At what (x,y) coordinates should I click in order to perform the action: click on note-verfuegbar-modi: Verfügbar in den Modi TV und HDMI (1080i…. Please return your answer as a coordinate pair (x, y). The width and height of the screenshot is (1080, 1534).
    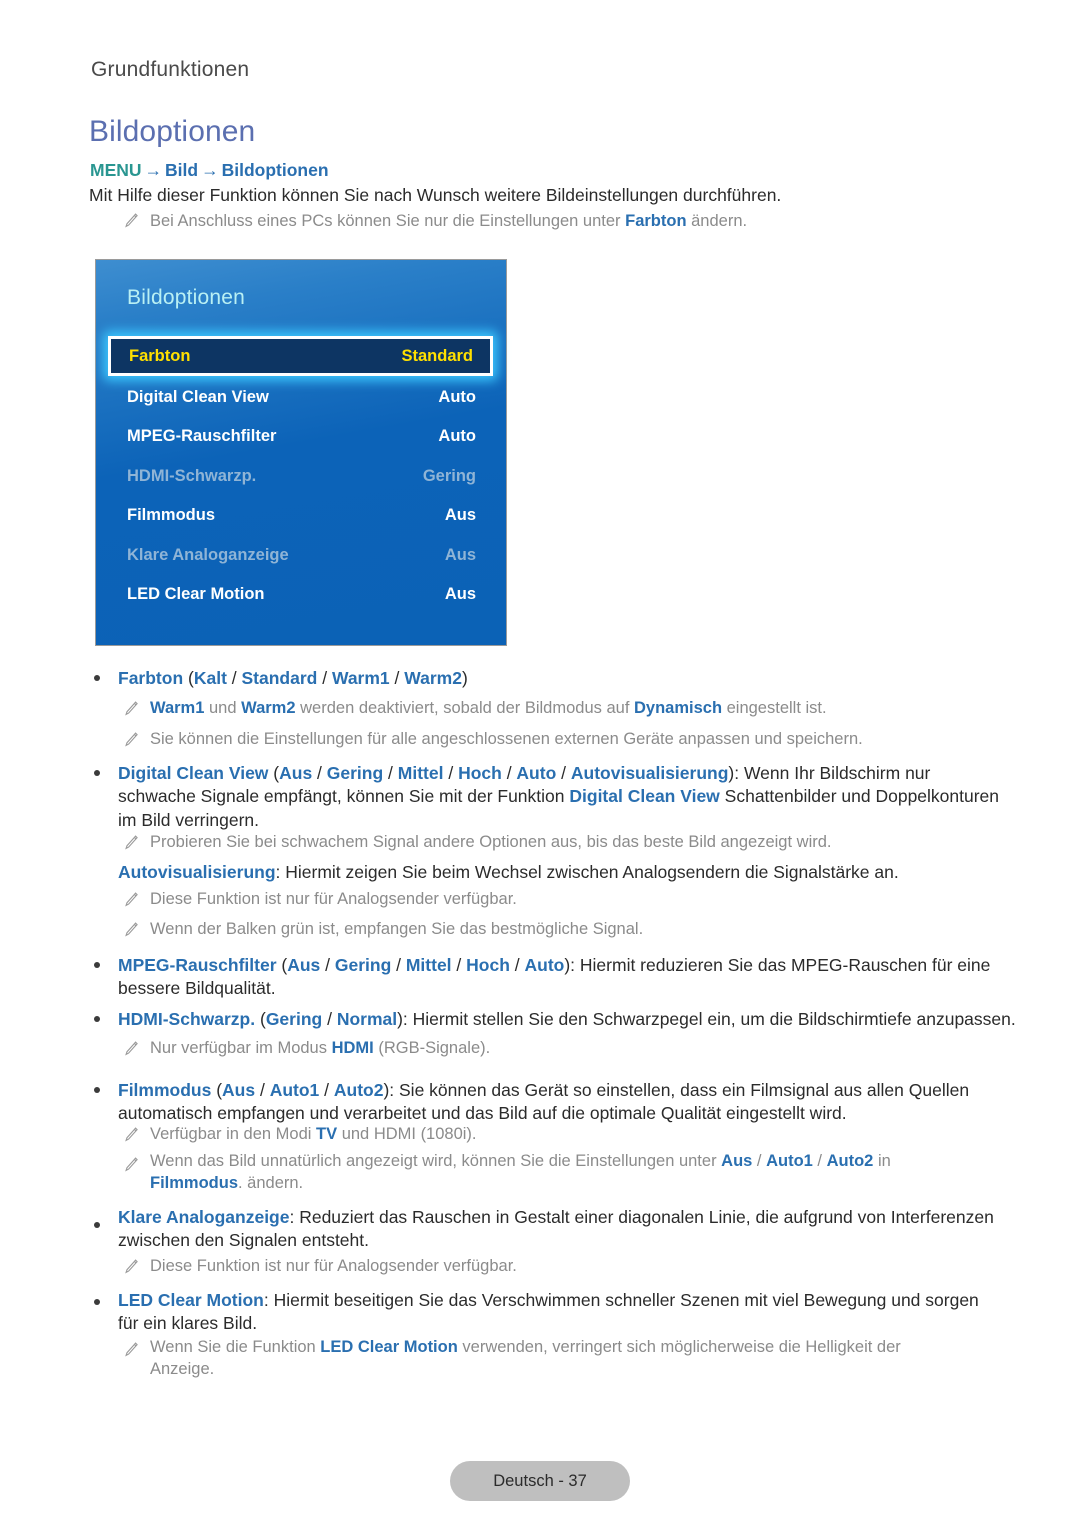
    Looking at the image, I should click on (577, 1135).